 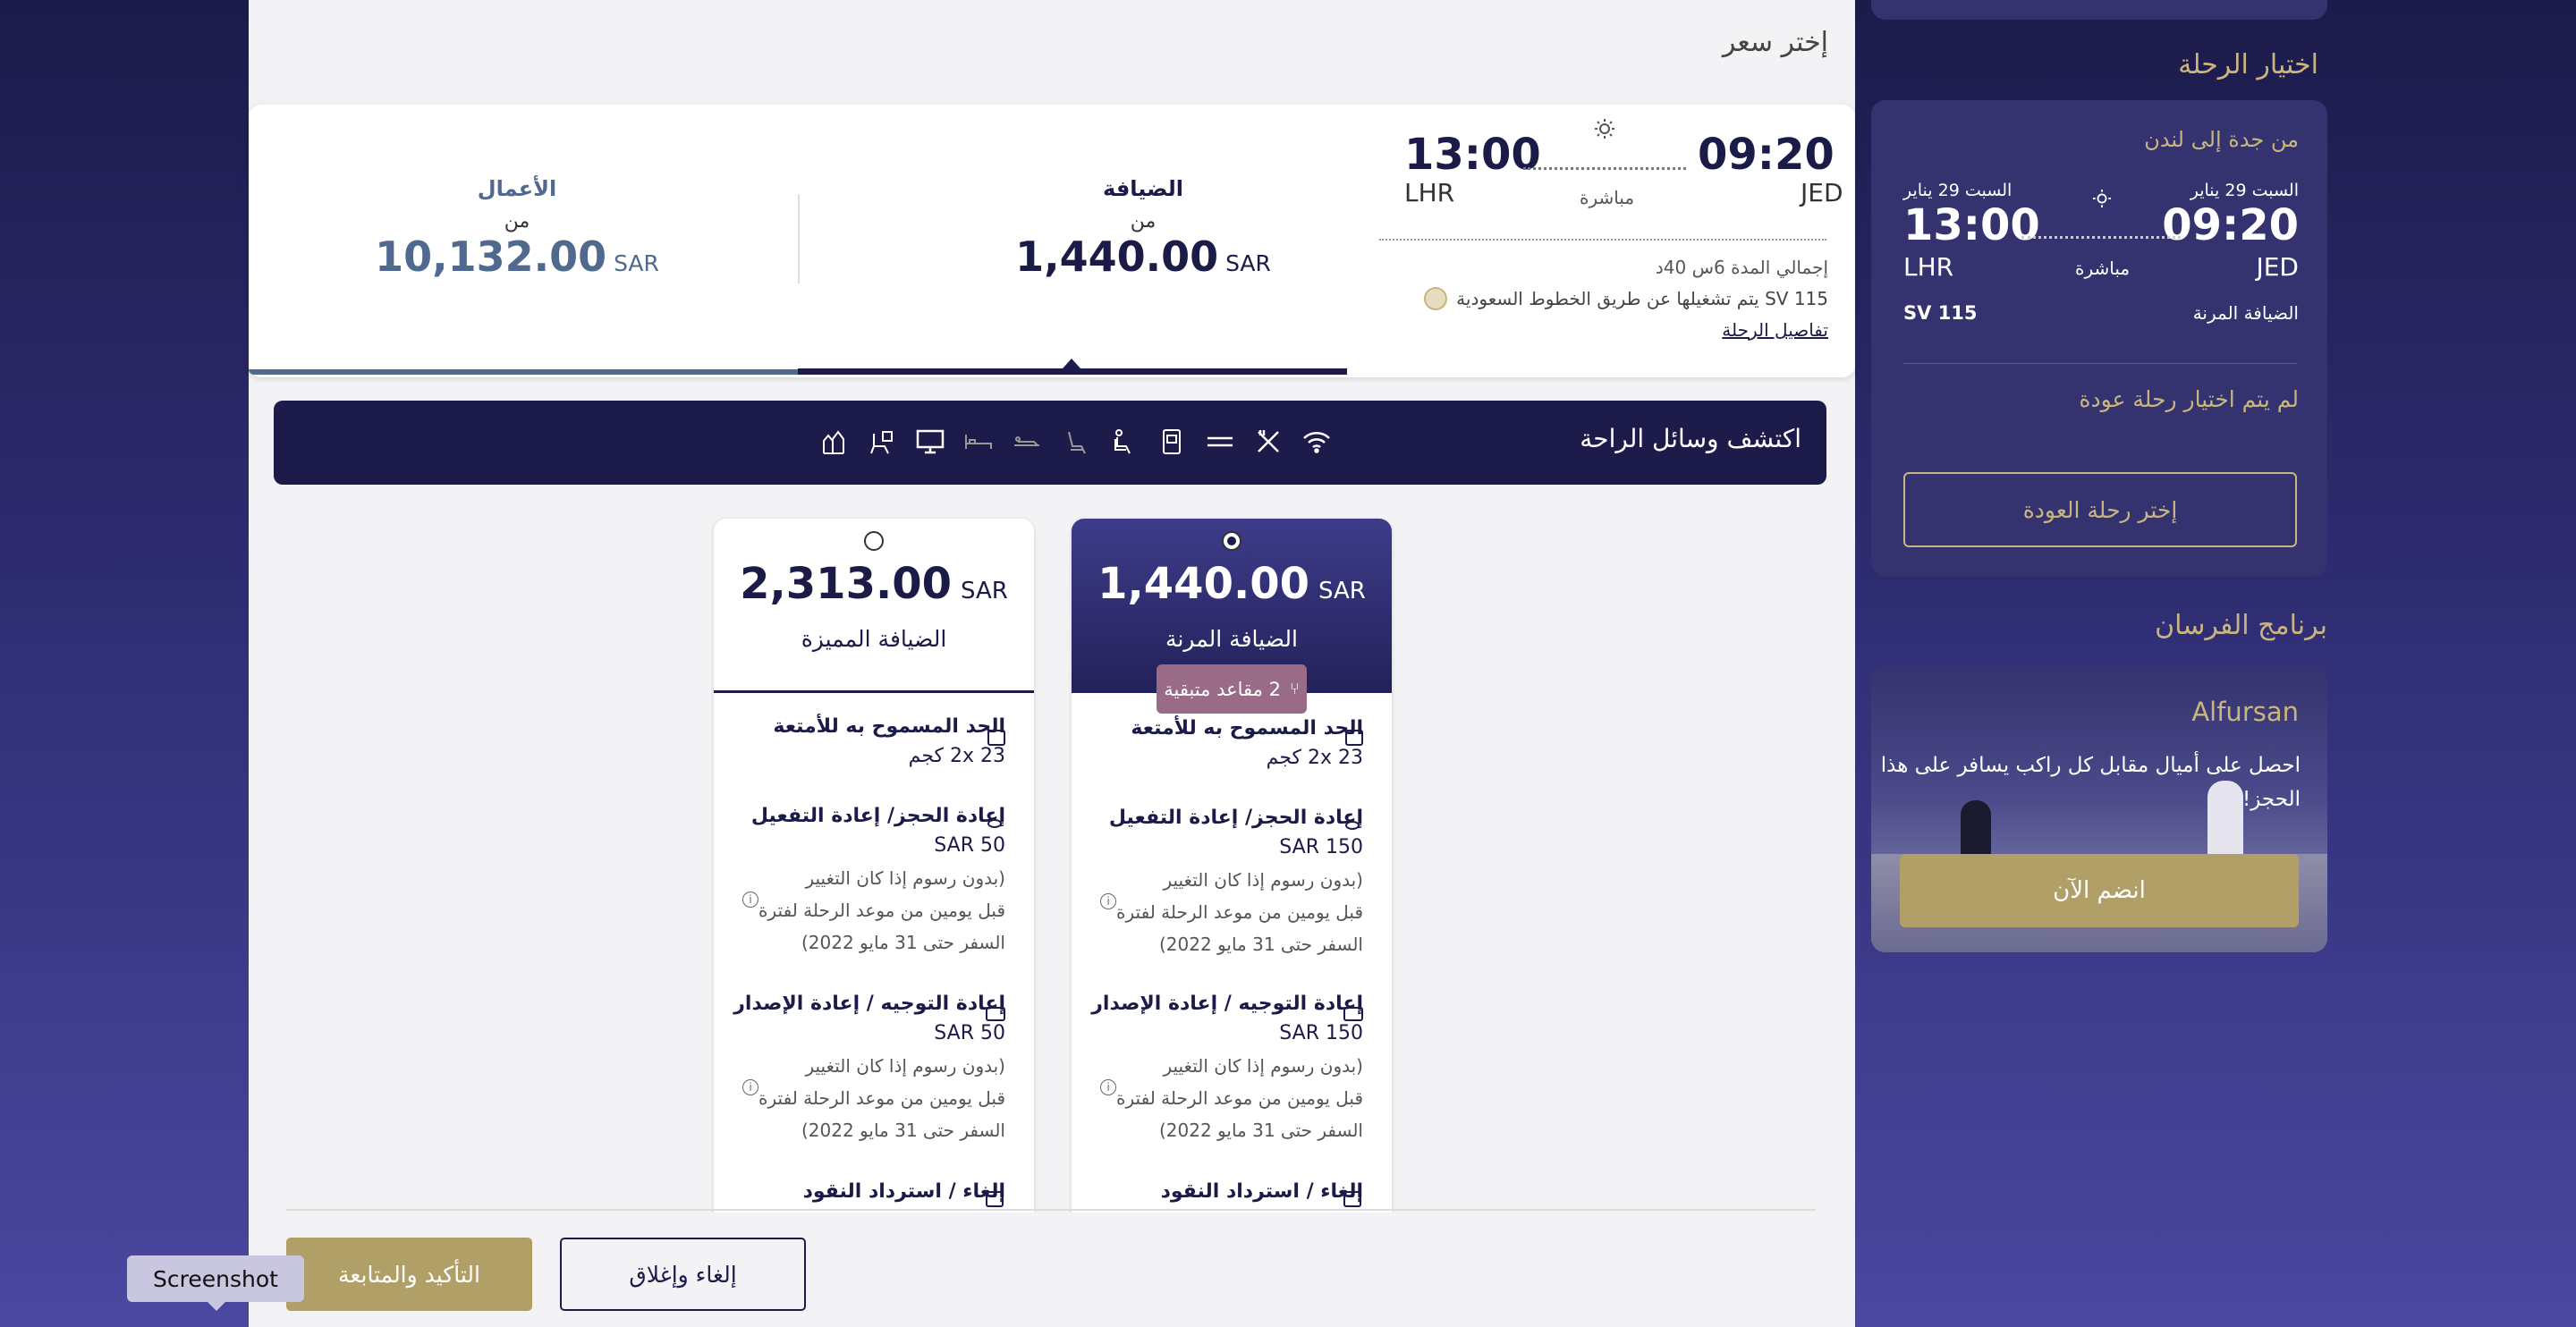 What do you see at coordinates (2277, 267) in the screenshot?
I see `depart-airport: JED` at bounding box center [2277, 267].